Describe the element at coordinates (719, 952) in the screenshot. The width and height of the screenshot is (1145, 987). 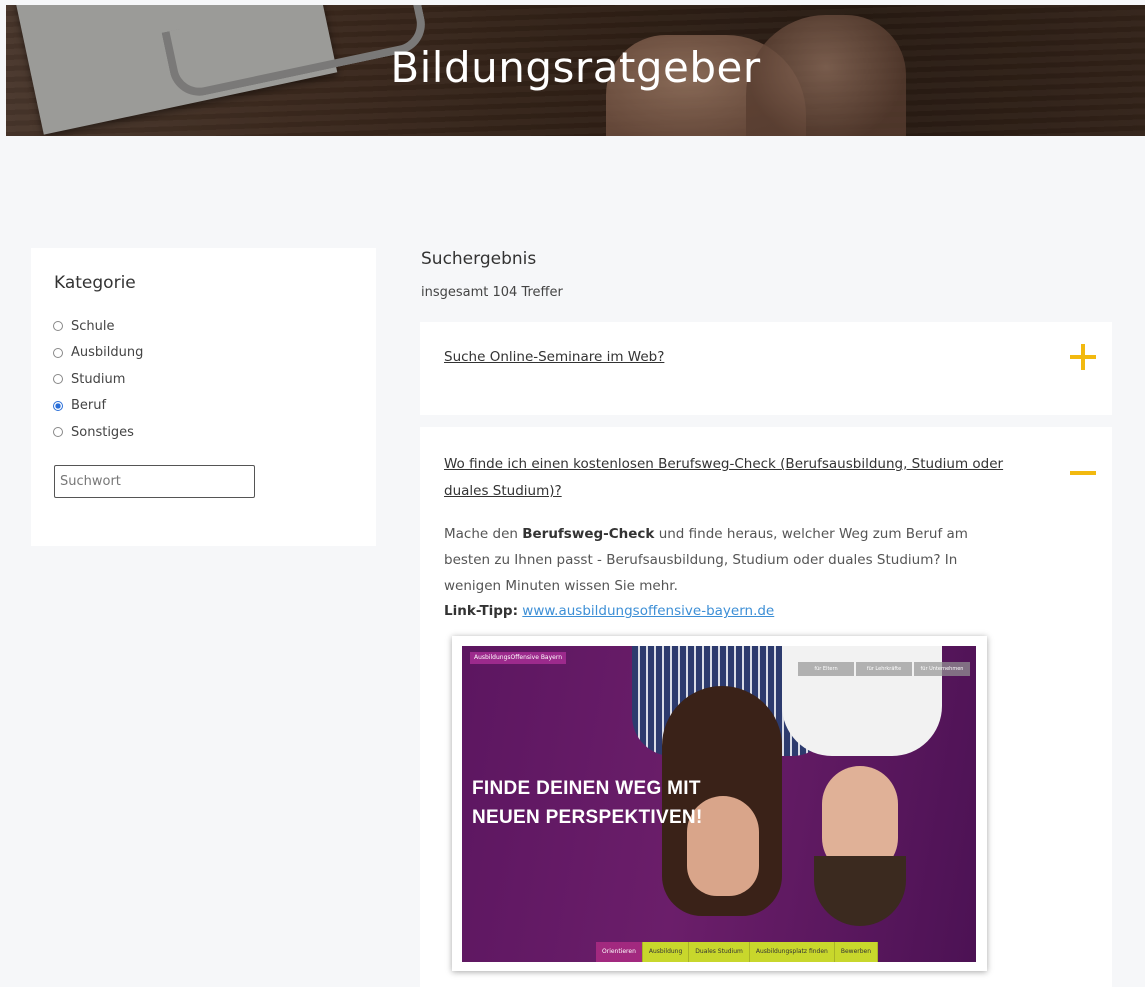
I see `screenshot-tab: Duales Studium` at that location.